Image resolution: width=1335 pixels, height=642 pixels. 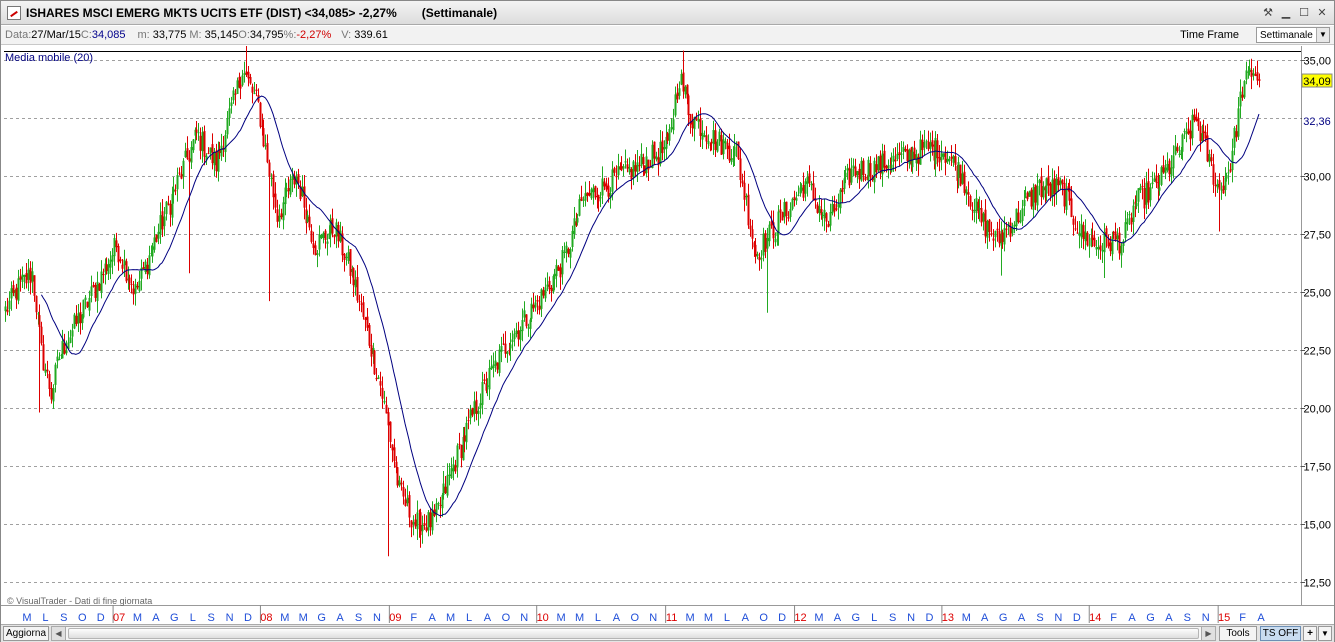 What do you see at coordinates (1280, 633) in the screenshot?
I see `ts-off-button: TS OFF` at bounding box center [1280, 633].